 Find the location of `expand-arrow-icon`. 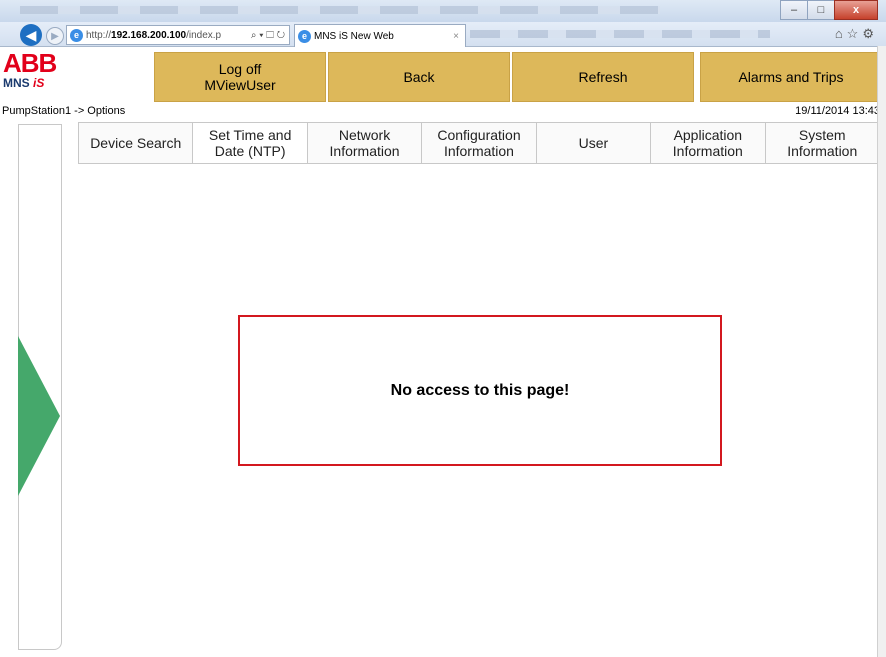

expand-arrow-icon is located at coordinates (39, 416).